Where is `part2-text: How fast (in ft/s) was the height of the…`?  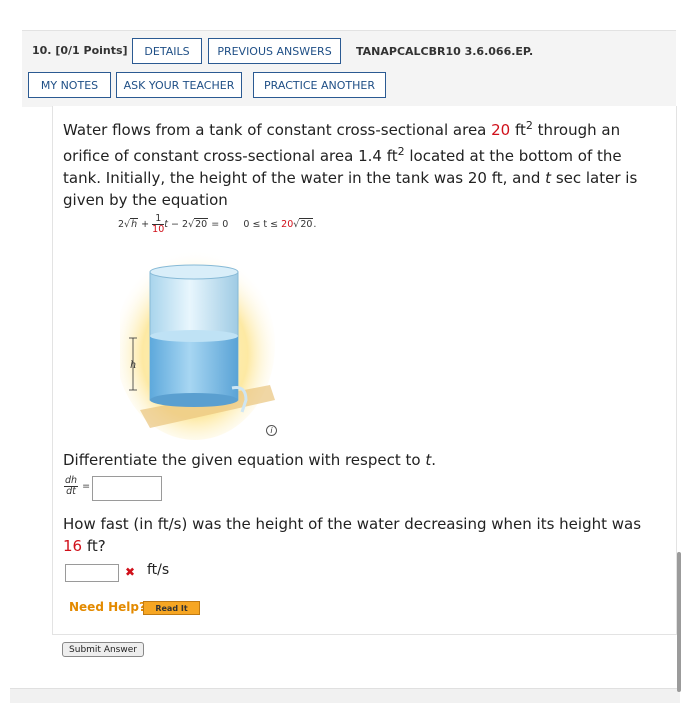 part2-text: How fast (in ft/s) was the height of the… is located at coordinates (352, 524).